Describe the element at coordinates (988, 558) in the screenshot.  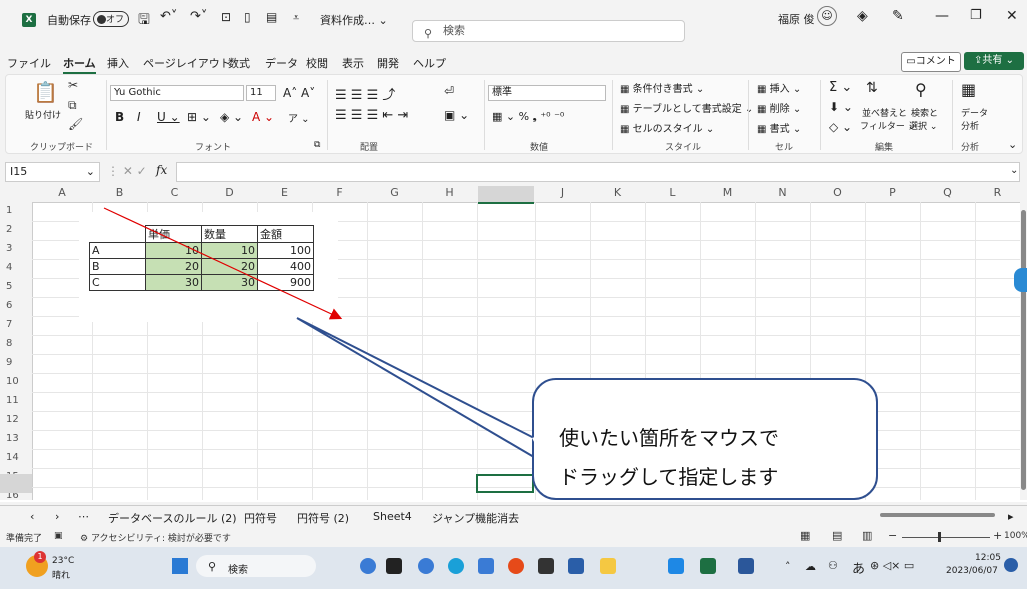
I see `clock-time: 12:05` at that location.